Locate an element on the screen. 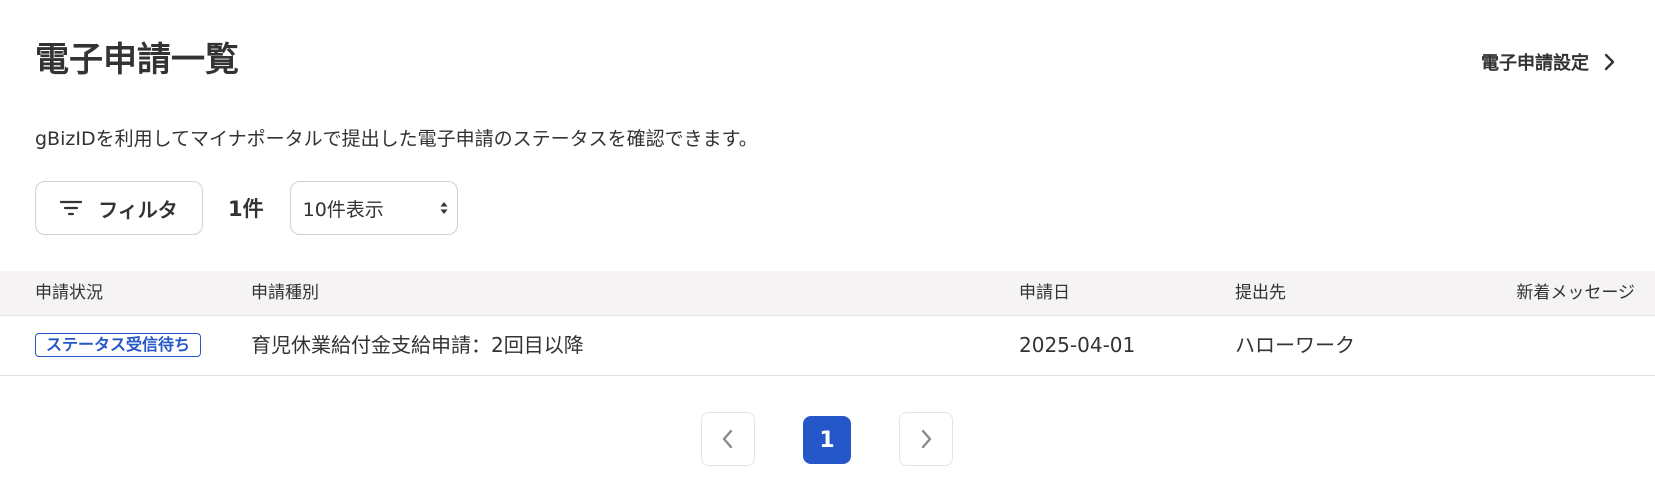 The height and width of the screenshot is (500, 1655). toolbar: フィルタ 1件 10件表示 is located at coordinates (246, 208).